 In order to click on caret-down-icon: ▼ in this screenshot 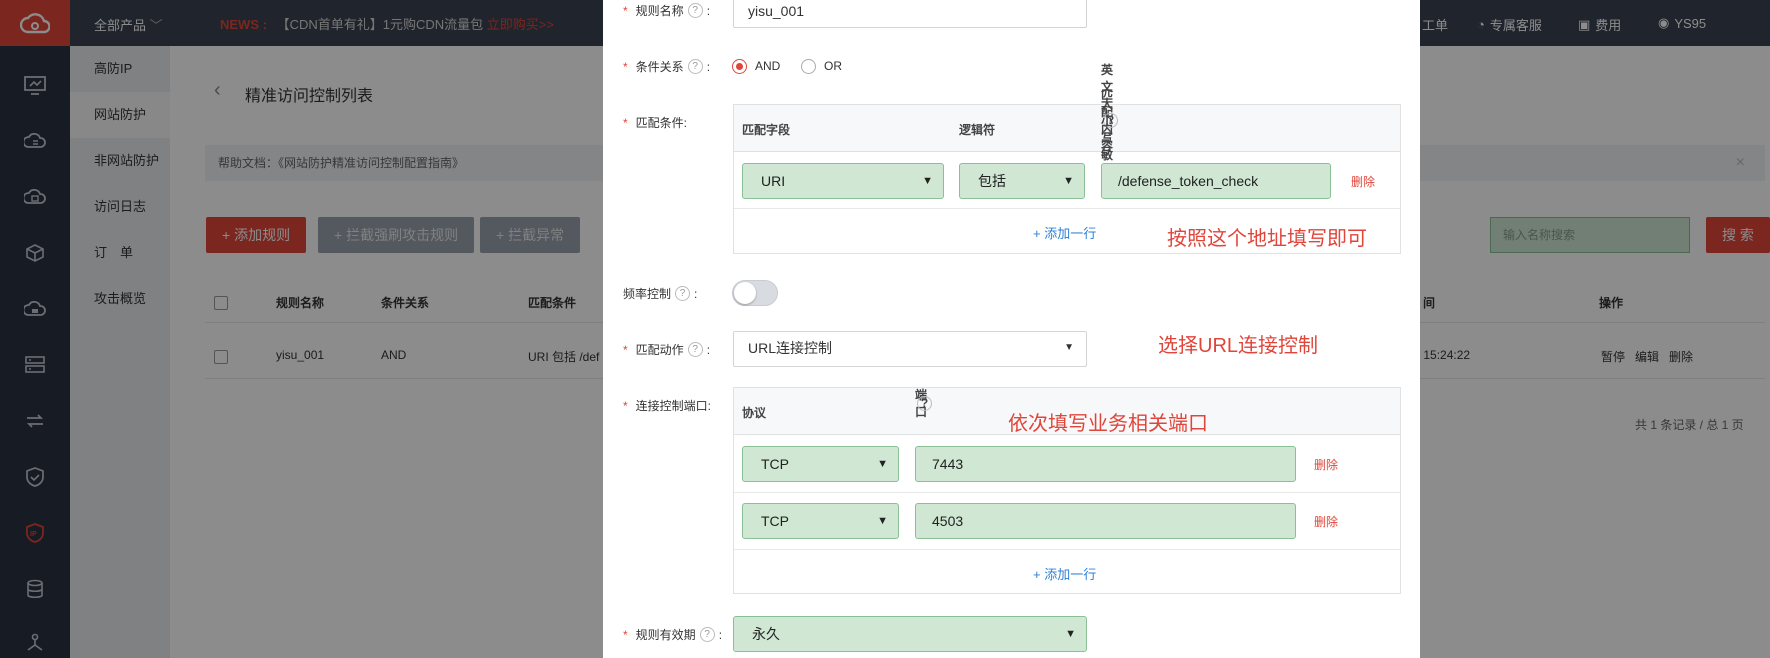, I will do `click(1069, 347)`.